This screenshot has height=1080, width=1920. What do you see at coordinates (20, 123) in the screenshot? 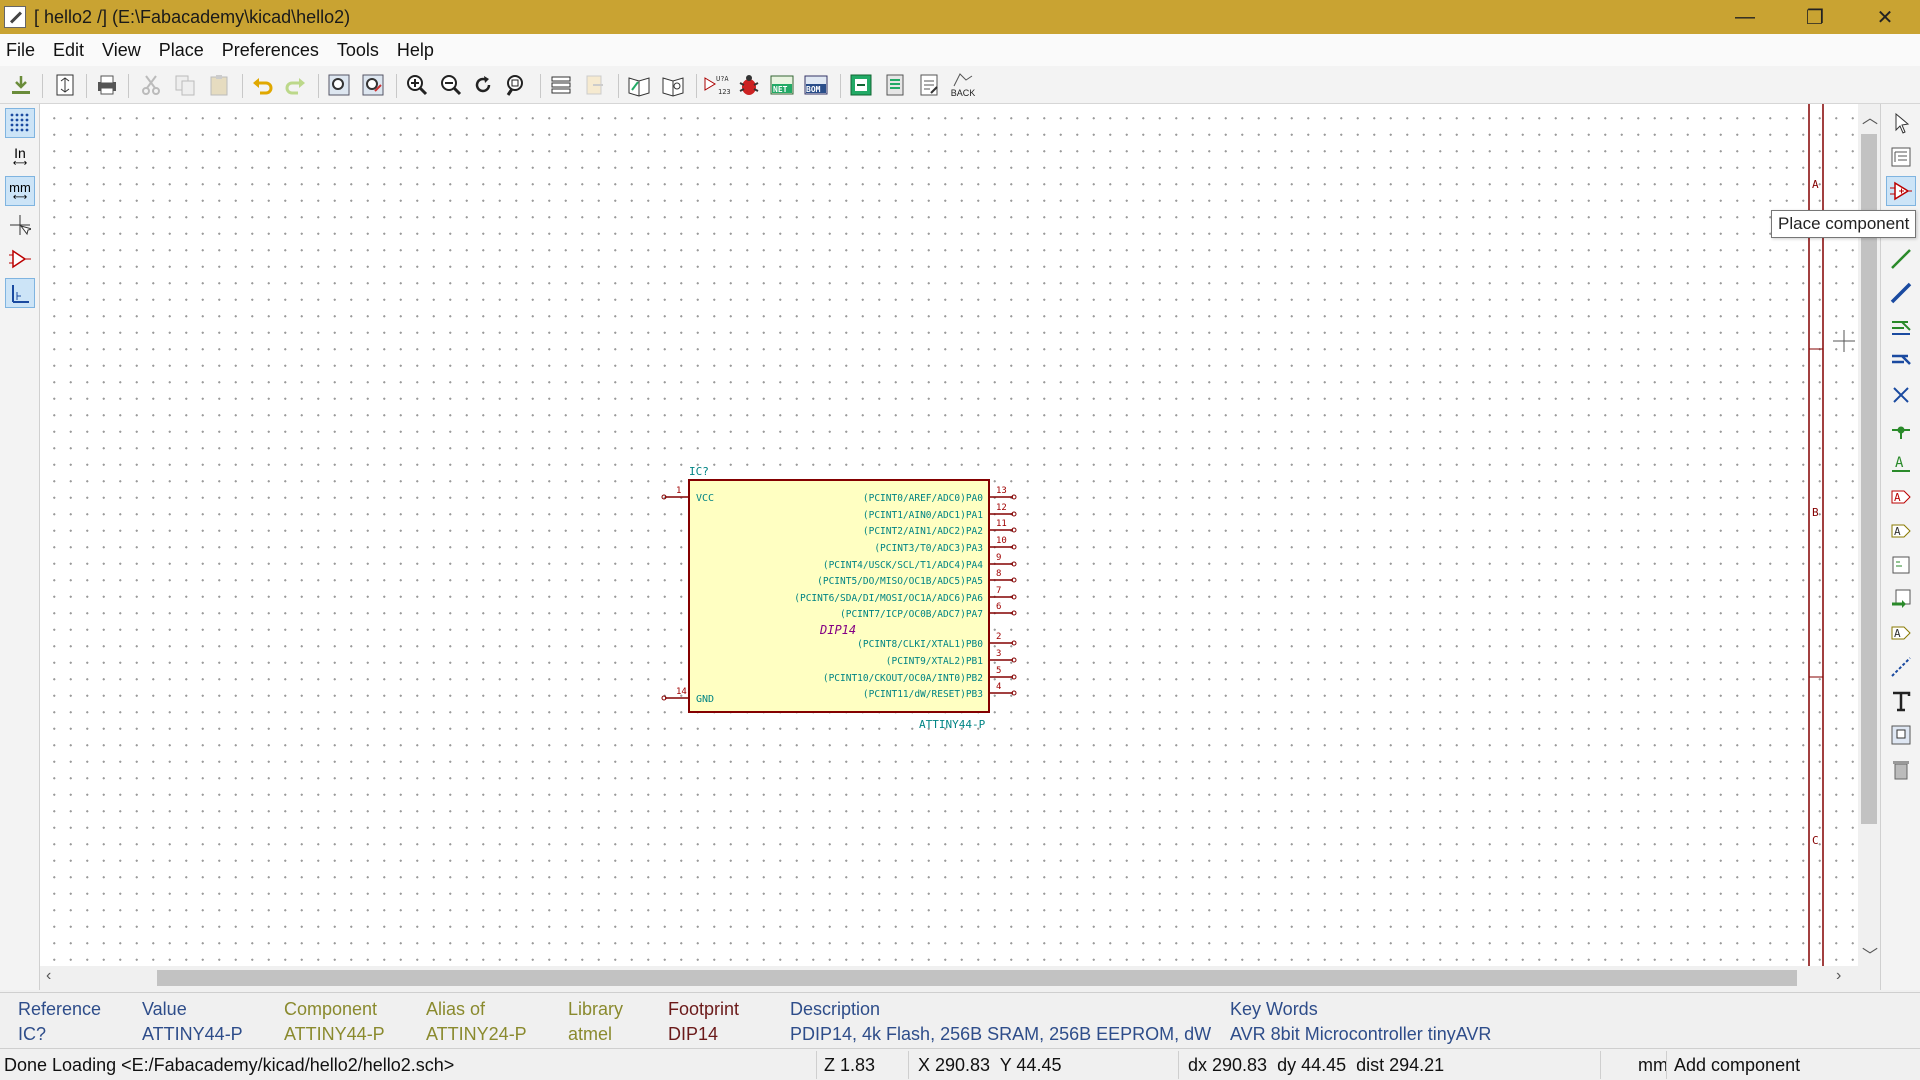
I see `grid-toggle-icon` at bounding box center [20, 123].